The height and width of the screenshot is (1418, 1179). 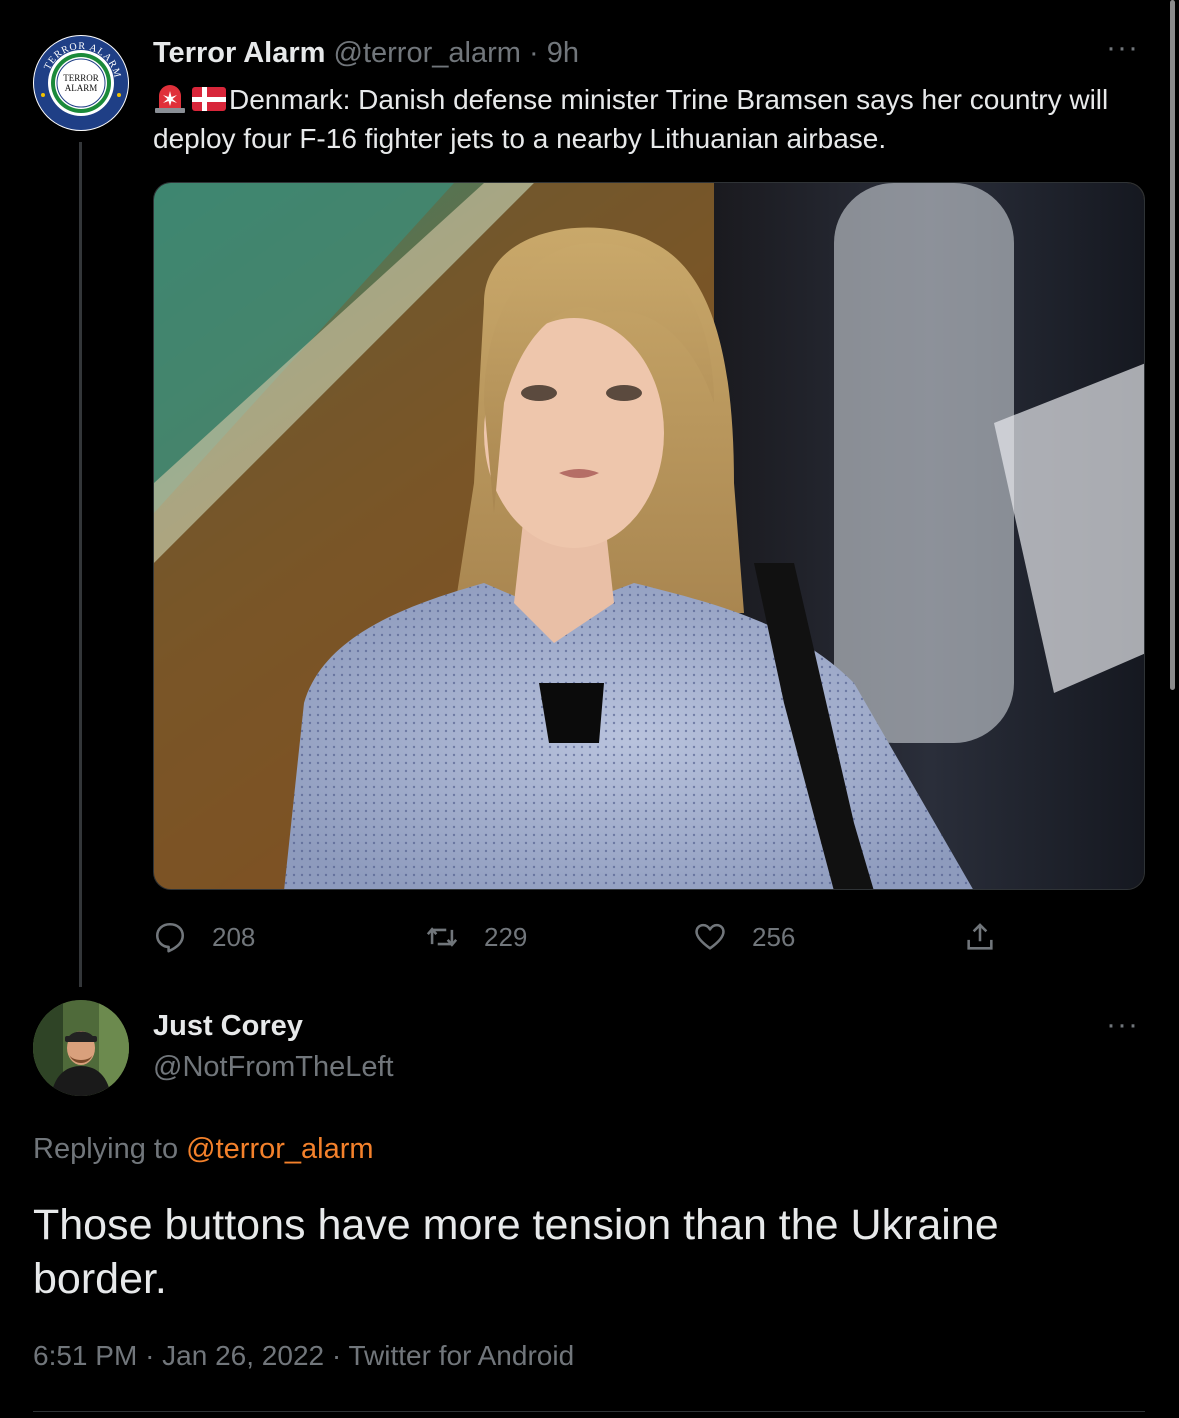 I want to click on like-count: 256, so click(x=774, y=936).